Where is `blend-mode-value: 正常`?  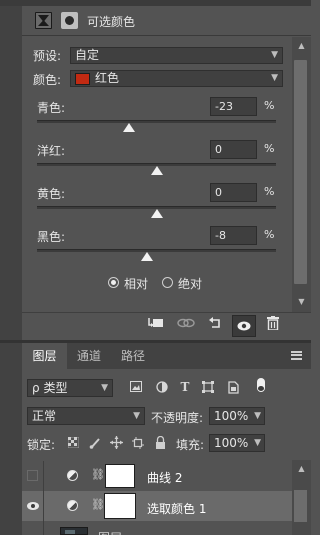
blend-mode-value: 正常 is located at coordinates (44, 416).